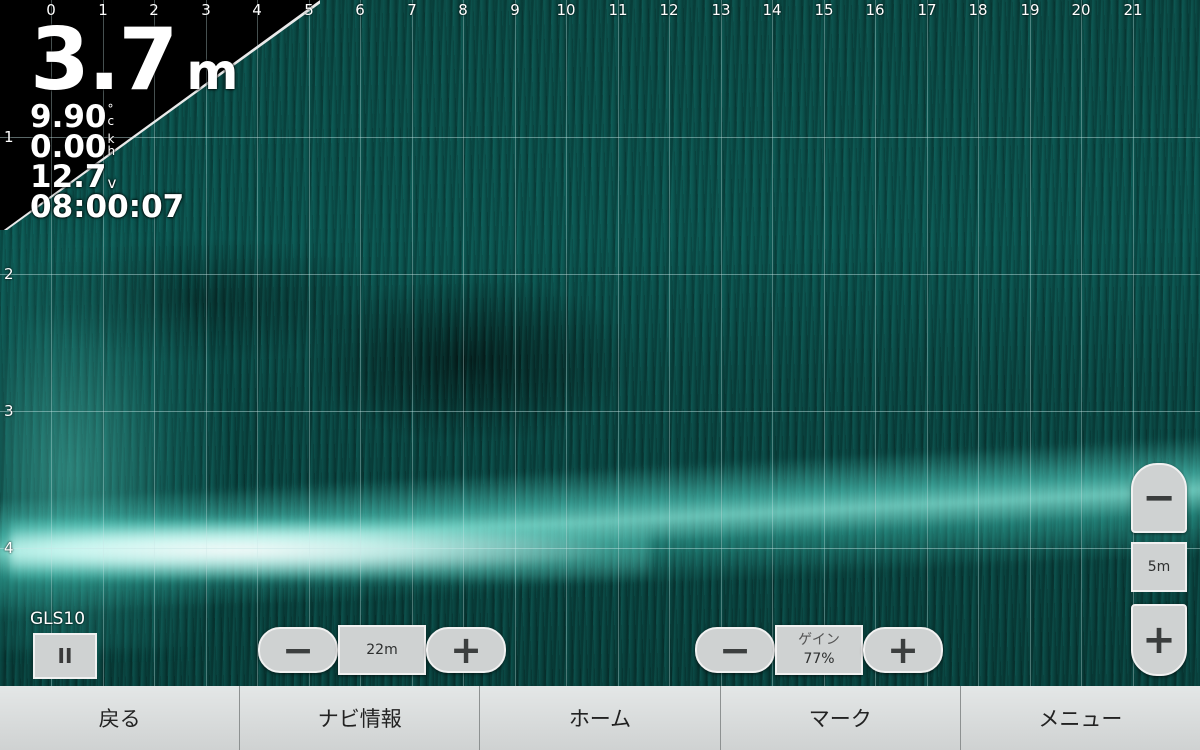  What do you see at coordinates (257, 10) in the screenshot?
I see `x-tick-label: 4` at bounding box center [257, 10].